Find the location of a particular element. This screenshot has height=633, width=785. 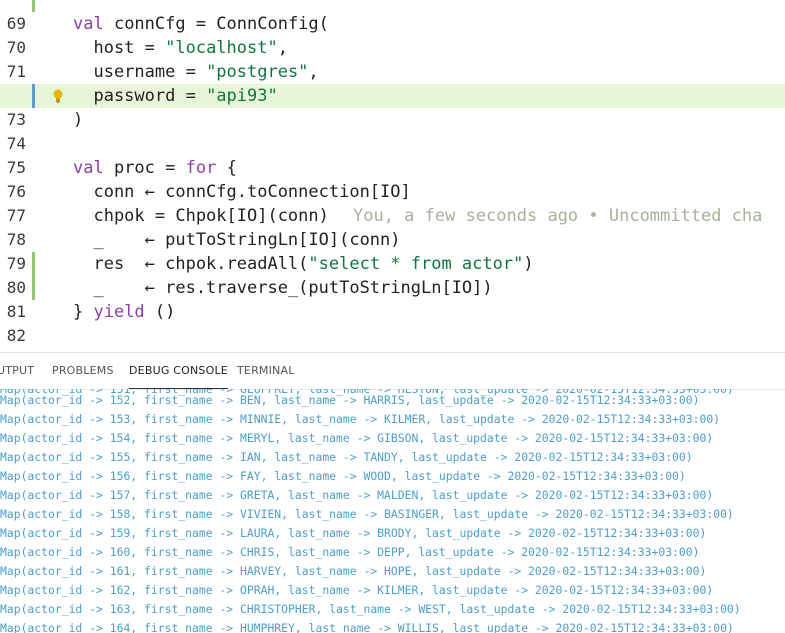

code-text: ) is located at coordinates (78, 120).